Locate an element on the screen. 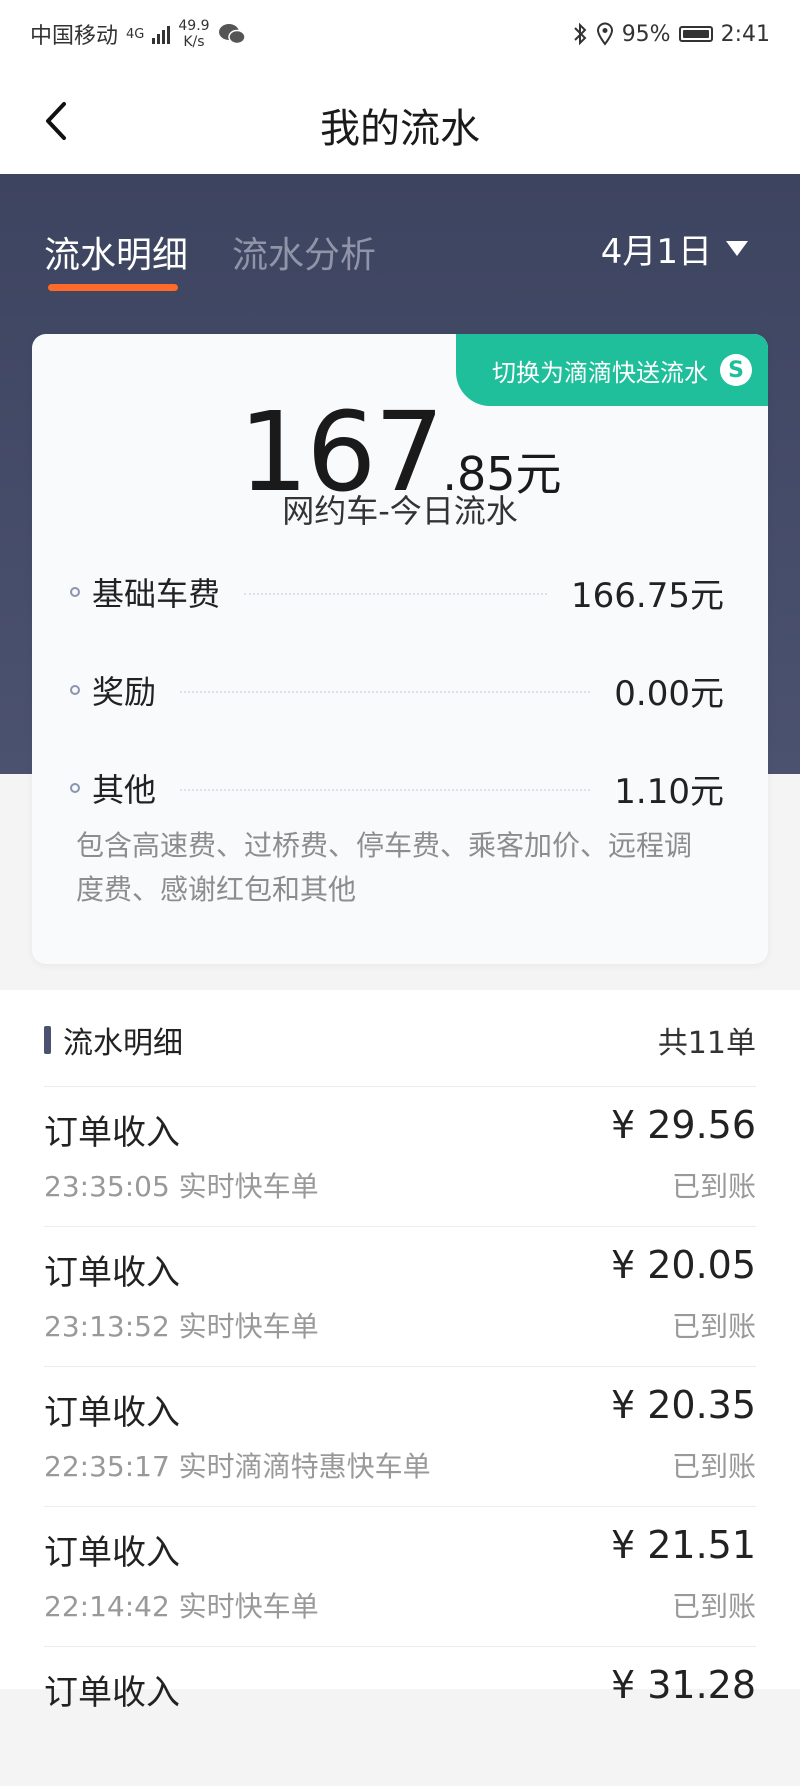 The width and height of the screenshot is (800, 1786). item-amount: ¥ 20.35 is located at coordinates (683, 1405).